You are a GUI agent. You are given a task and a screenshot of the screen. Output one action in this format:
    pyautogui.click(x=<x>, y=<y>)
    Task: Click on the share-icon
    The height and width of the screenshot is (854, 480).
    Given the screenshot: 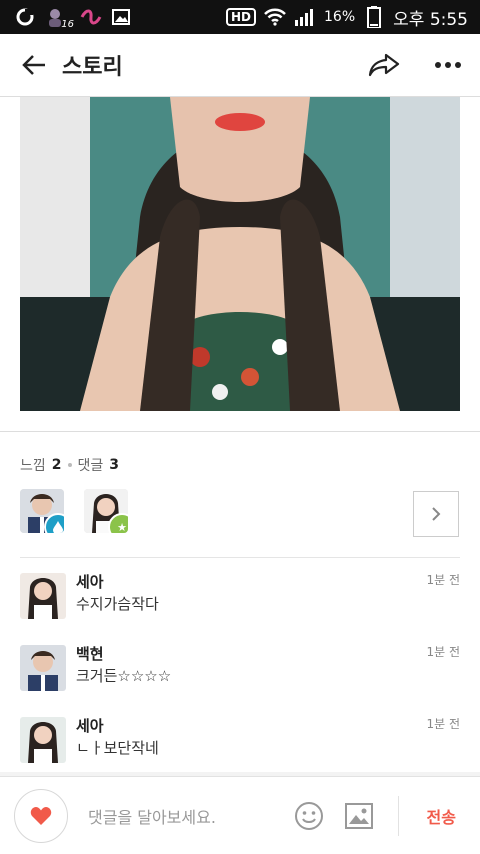 What is the action you would take?
    pyautogui.click(x=384, y=65)
    